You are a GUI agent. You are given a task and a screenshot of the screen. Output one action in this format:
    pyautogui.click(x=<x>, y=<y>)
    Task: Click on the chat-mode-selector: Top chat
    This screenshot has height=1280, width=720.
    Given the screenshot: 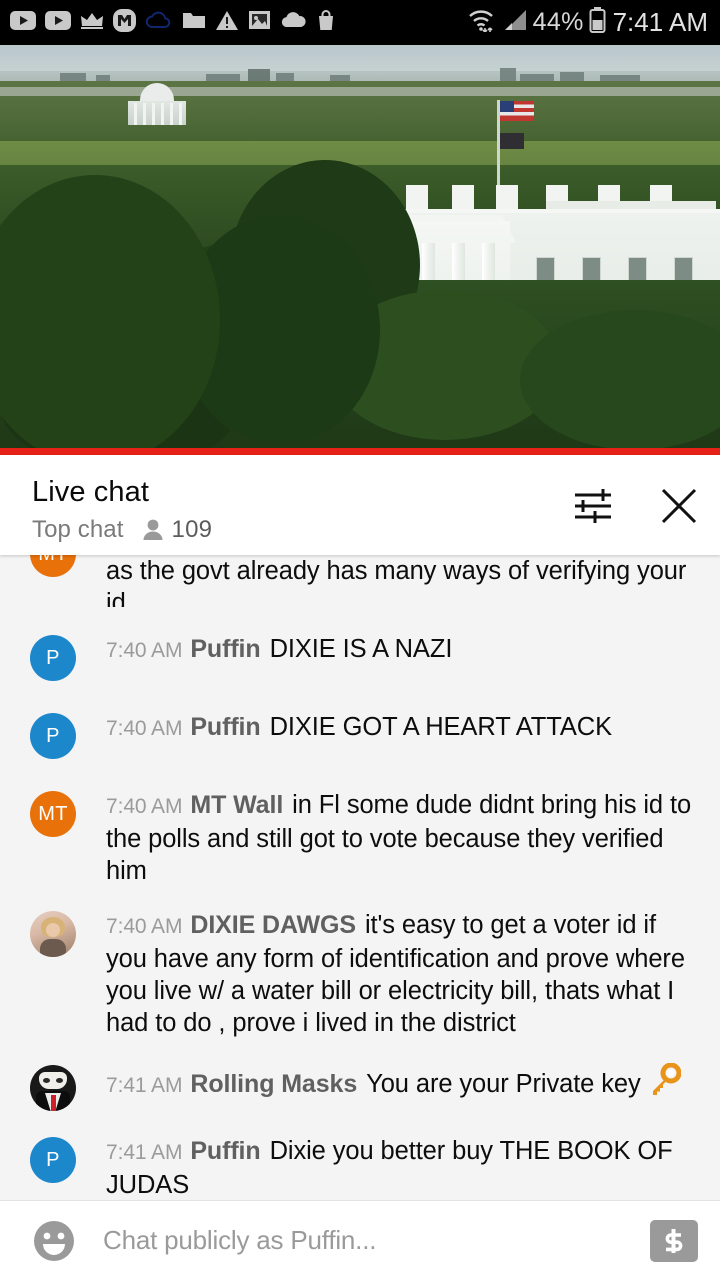 What is the action you would take?
    pyautogui.click(x=78, y=530)
    